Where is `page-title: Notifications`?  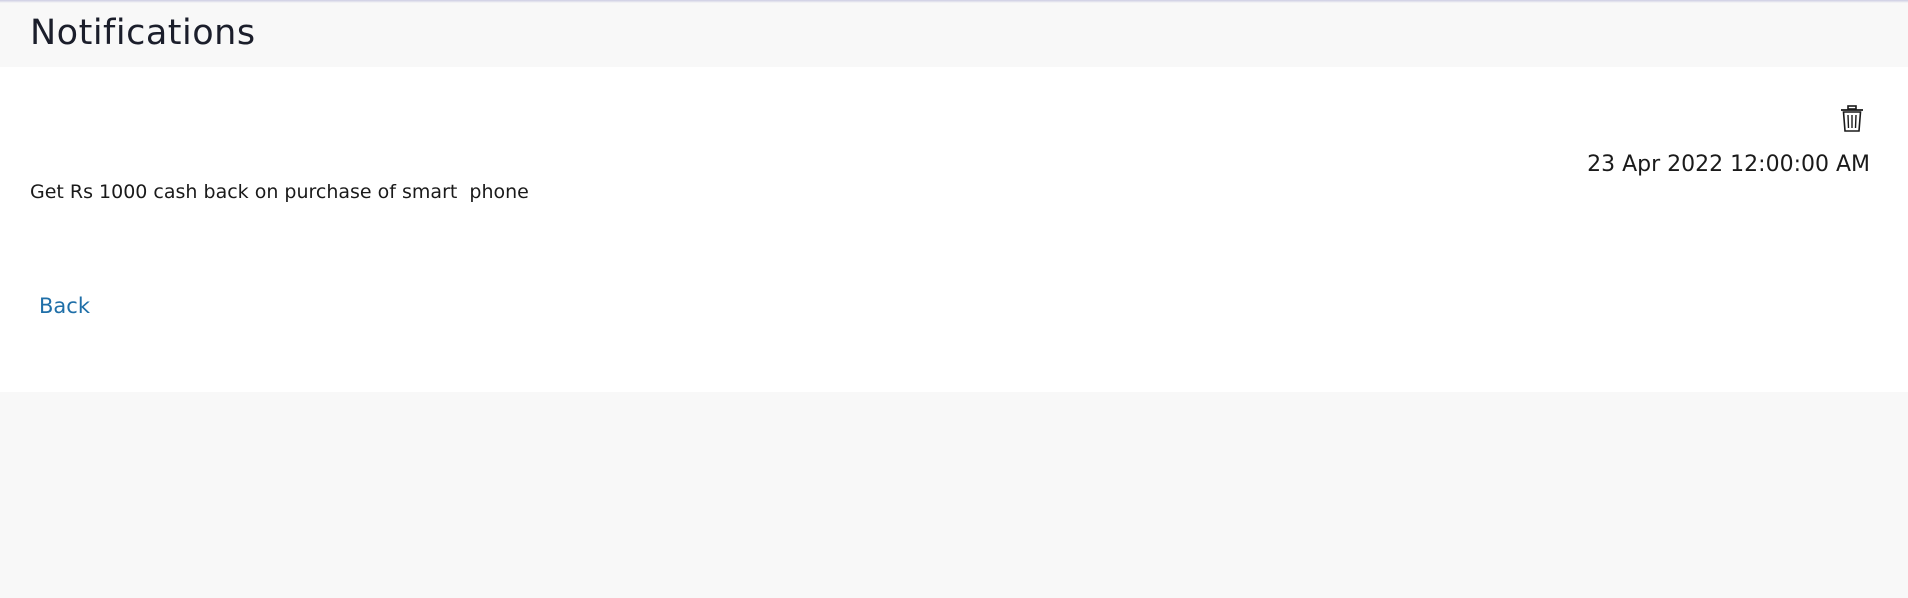 page-title: Notifications is located at coordinates (143, 33).